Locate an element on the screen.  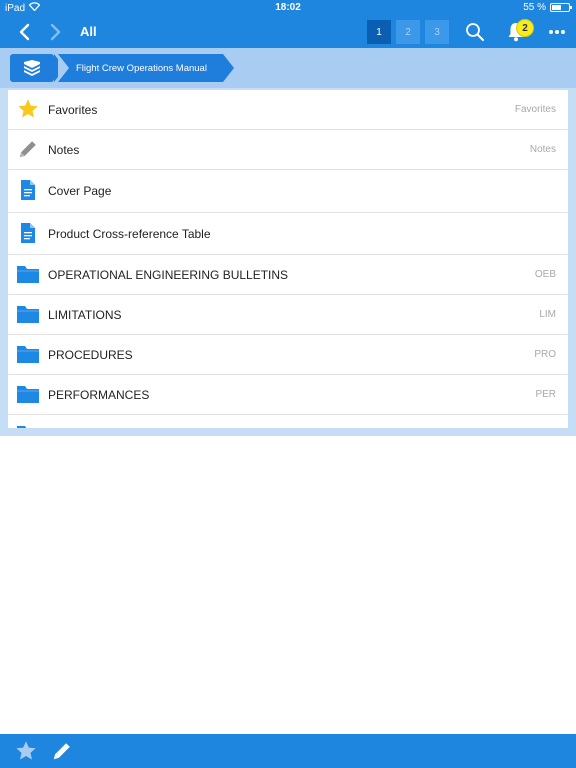
list-item-code: LIM is located at coordinates (547, 314).